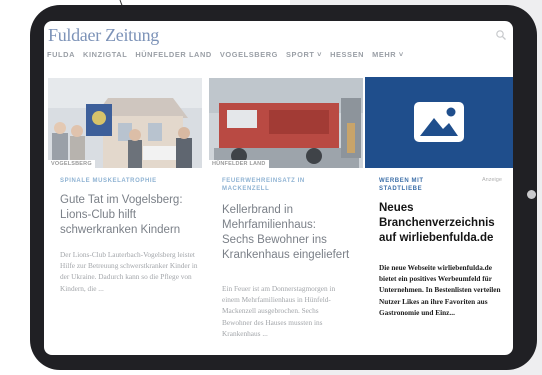 Image resolution: width=542 pixels, height=375 pixels. I want to click on article-kicker: FEUERWEHREINSATZ IN MACKENZELL, so click(263, 185).